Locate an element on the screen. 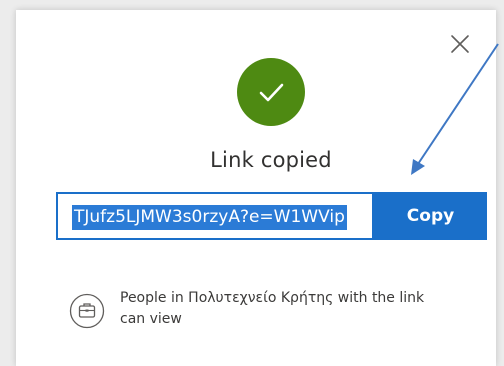  success-badge is located at coordinates (271, 92).